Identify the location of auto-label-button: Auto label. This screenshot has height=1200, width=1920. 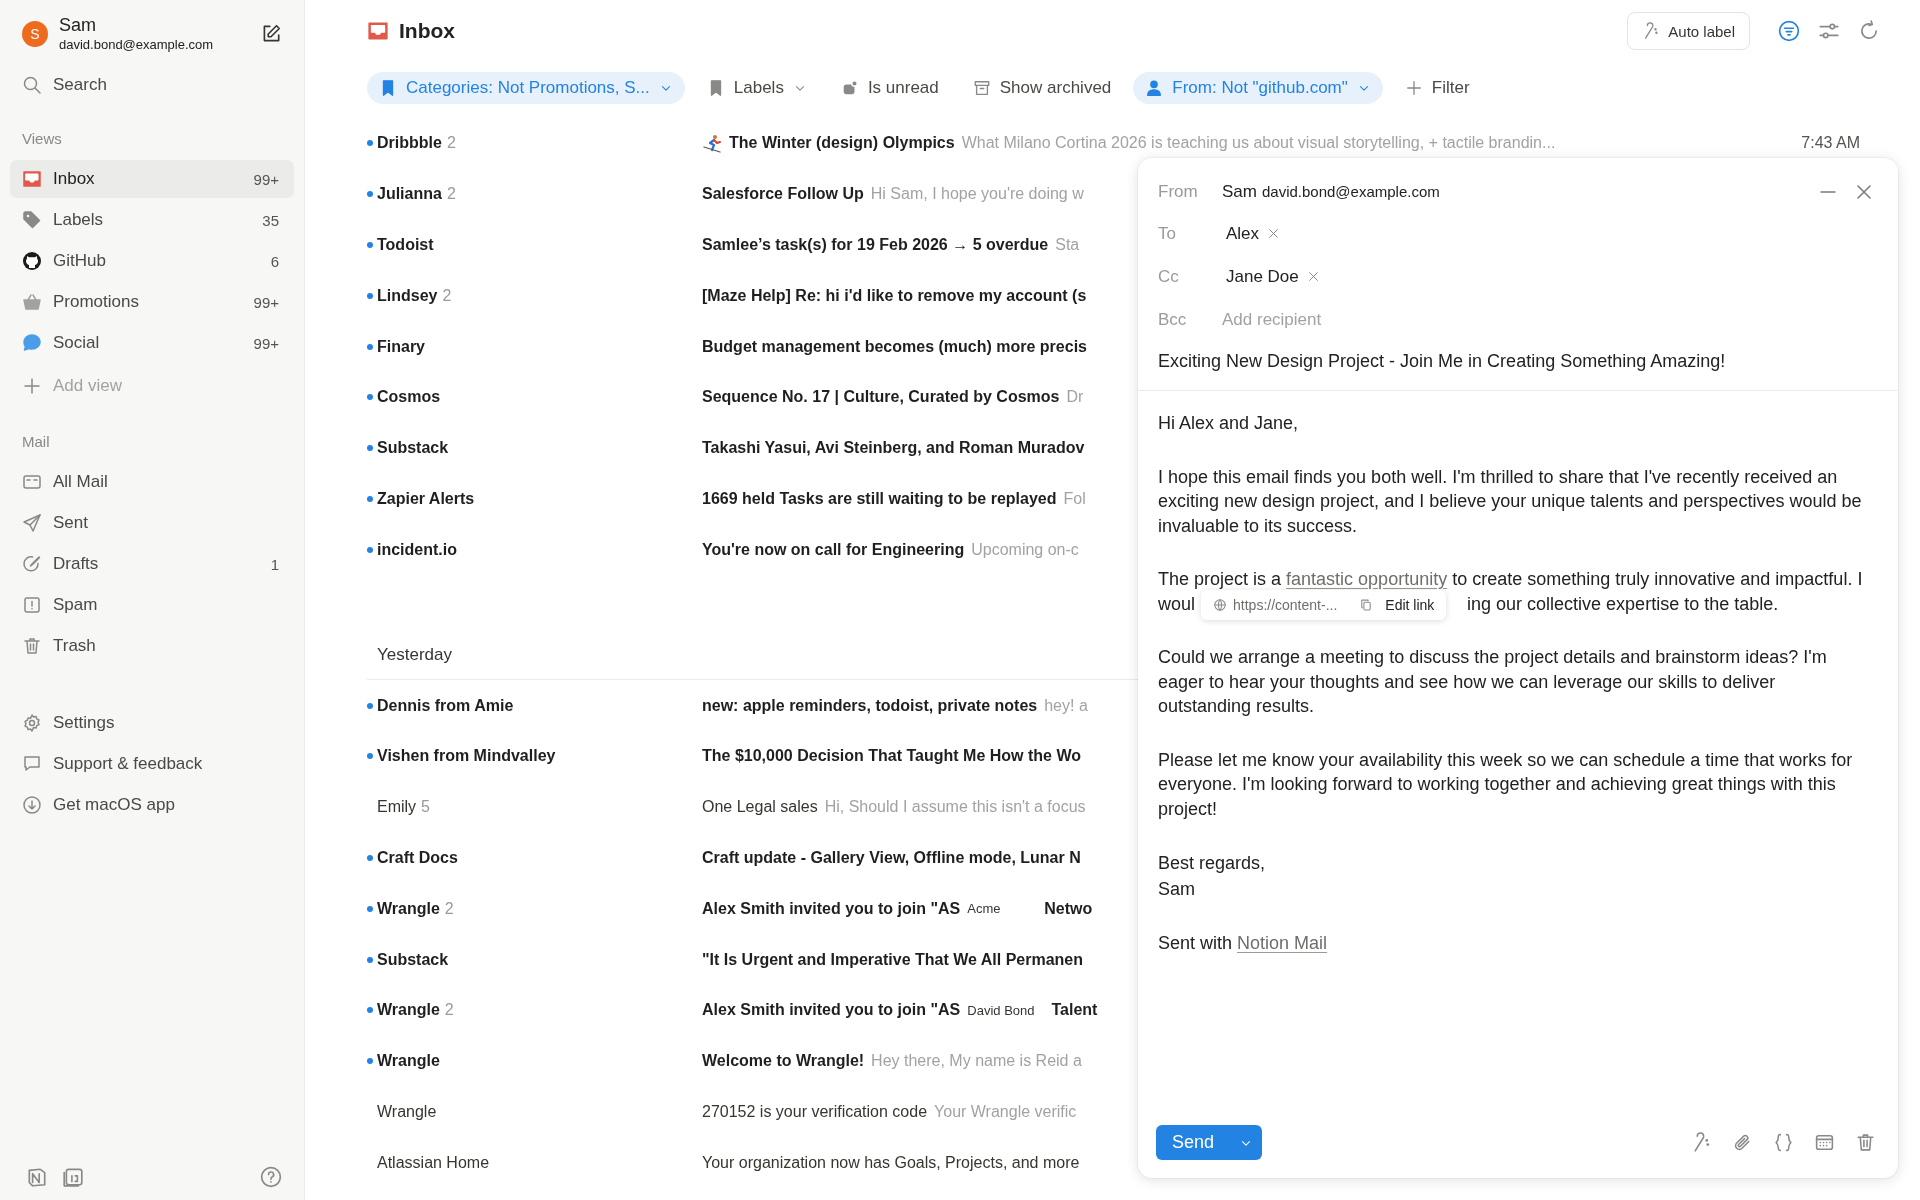
(1688, 31).